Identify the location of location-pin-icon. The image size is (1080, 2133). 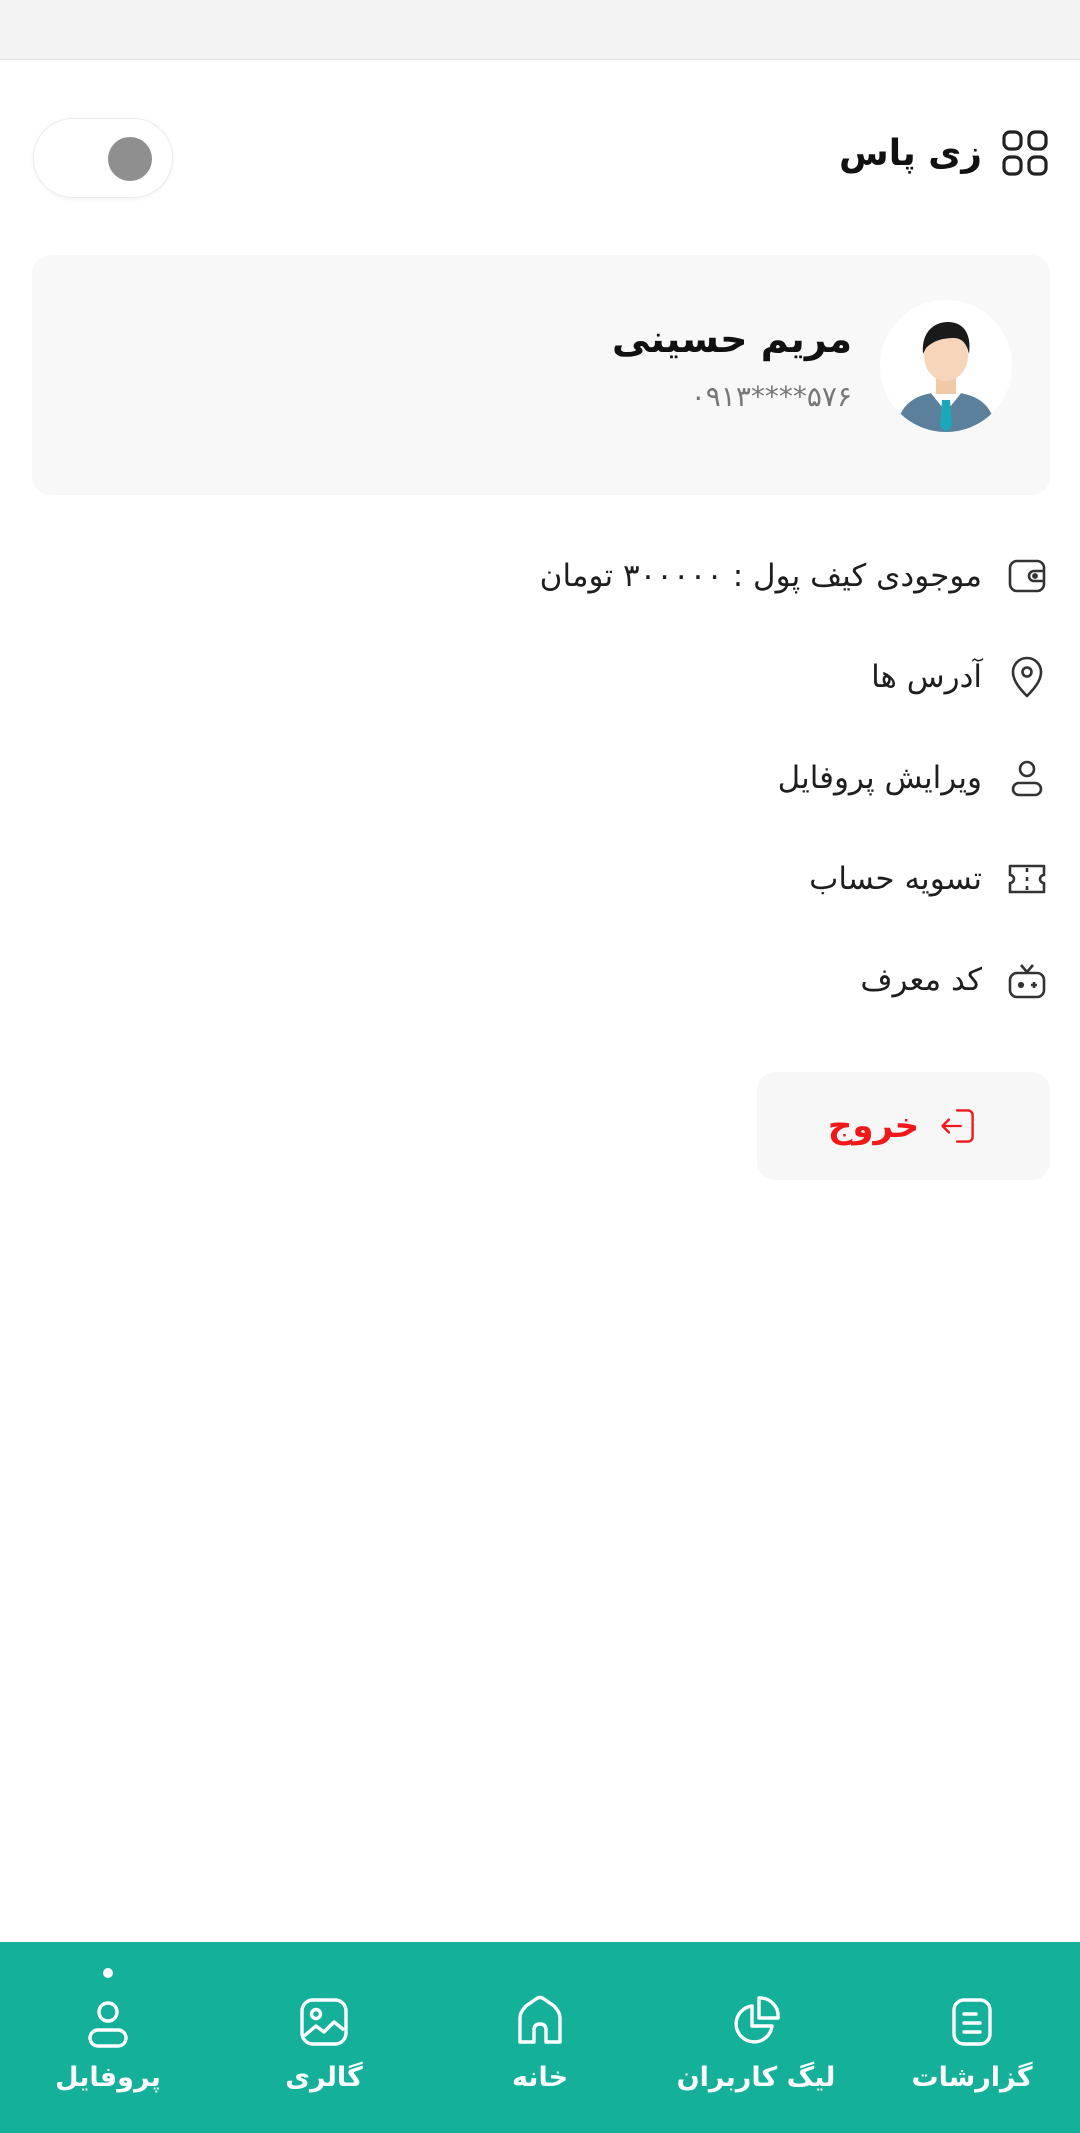
(1027, 676).